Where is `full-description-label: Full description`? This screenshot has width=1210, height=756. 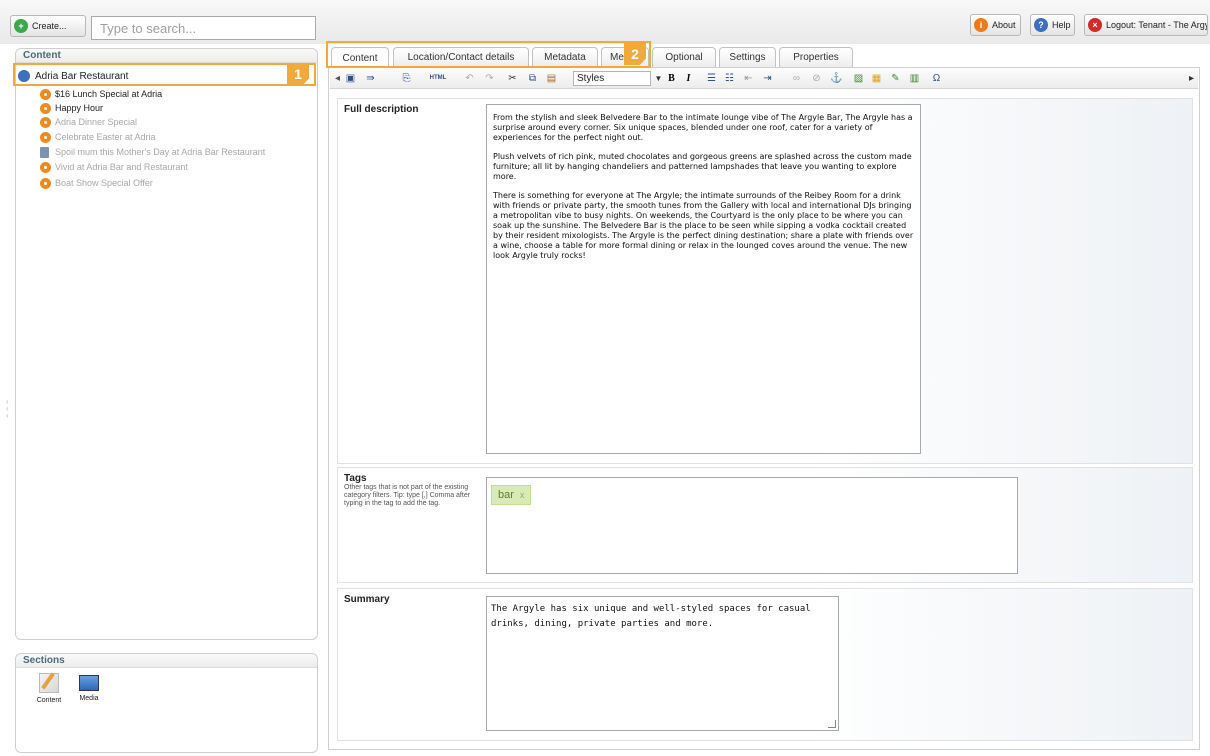
full-description-label: Full description is located at coordinates (381, 109).